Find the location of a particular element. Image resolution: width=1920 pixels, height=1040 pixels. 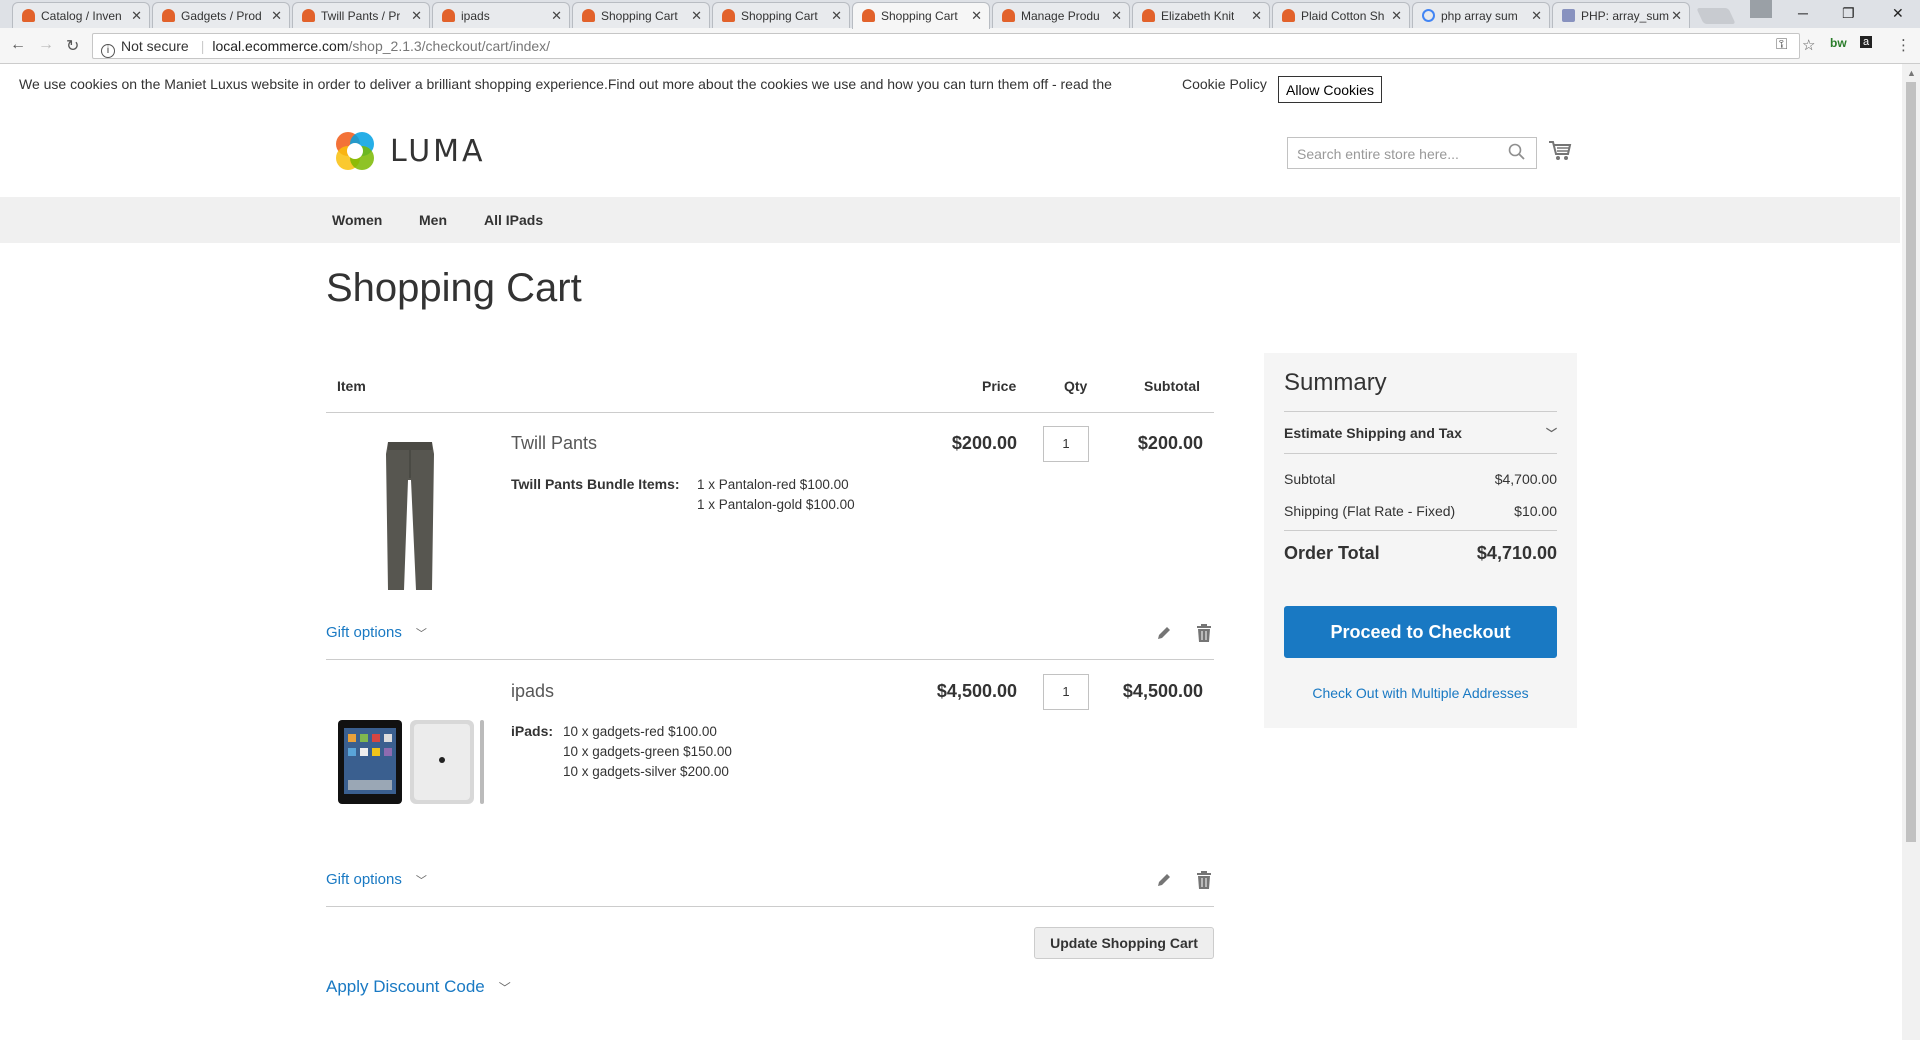

browser-tab: PHP: array_sum ✕ is located at coordinates (1621, 15).